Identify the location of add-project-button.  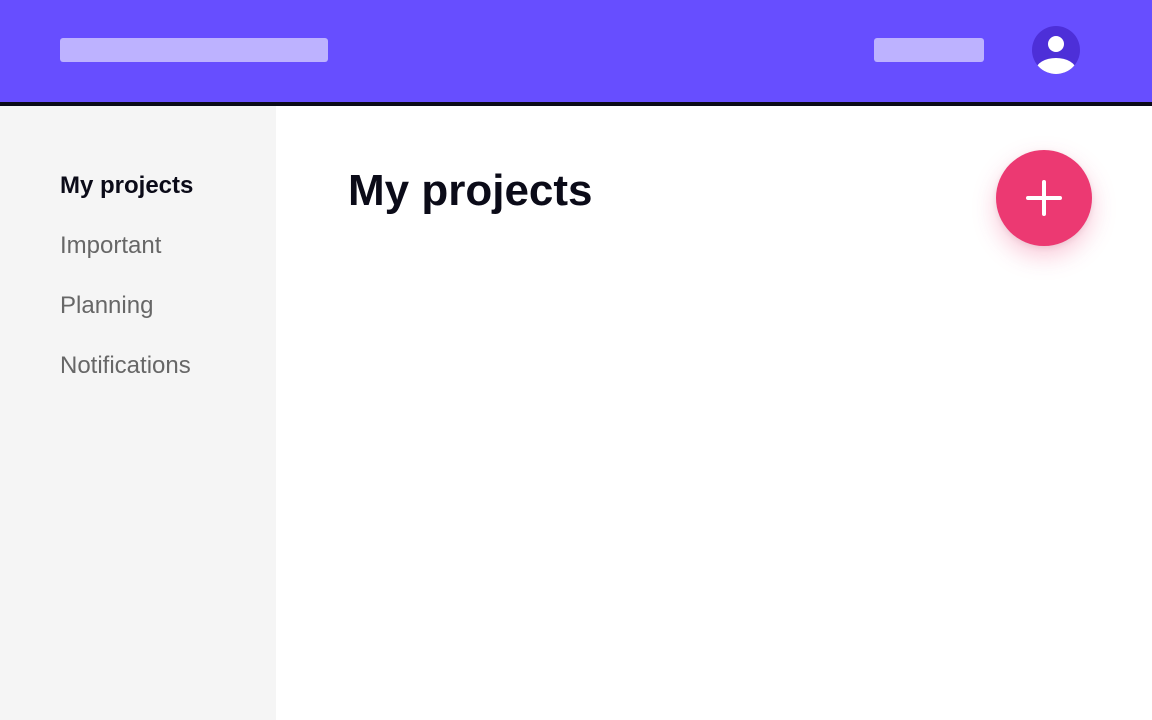
(1044, 198).